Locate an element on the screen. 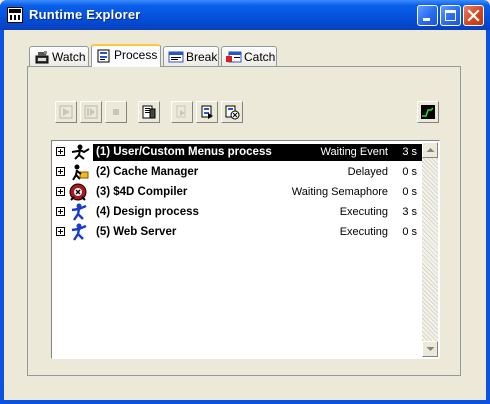  stop-button-icon is located at coordinates (116, 112).